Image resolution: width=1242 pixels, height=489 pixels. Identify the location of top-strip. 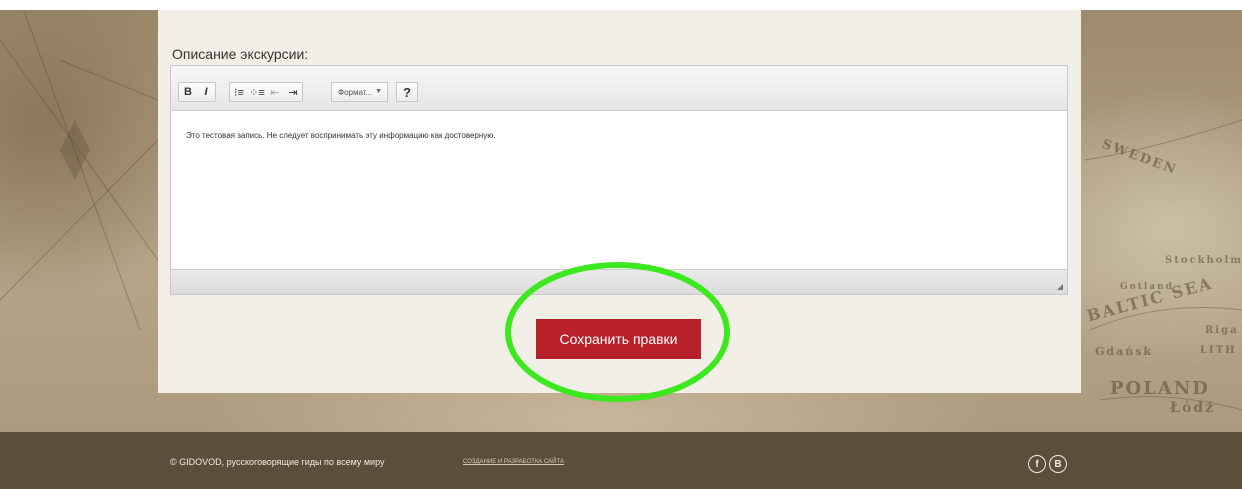
(621, 5).